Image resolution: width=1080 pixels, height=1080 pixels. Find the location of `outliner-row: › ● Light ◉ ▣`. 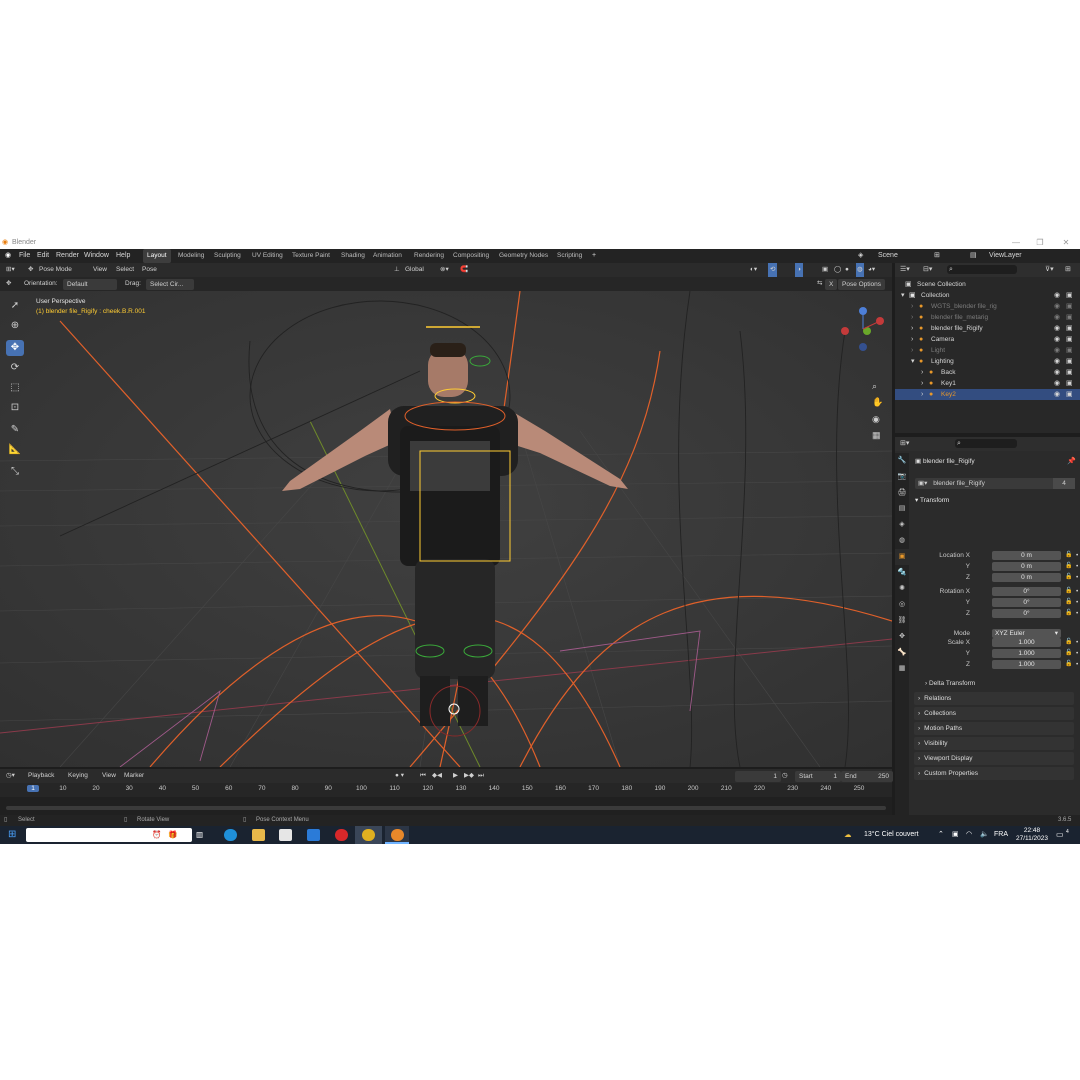

outliner-row: › ● Light ◉ ▣ is located at coordinates (987, 350).